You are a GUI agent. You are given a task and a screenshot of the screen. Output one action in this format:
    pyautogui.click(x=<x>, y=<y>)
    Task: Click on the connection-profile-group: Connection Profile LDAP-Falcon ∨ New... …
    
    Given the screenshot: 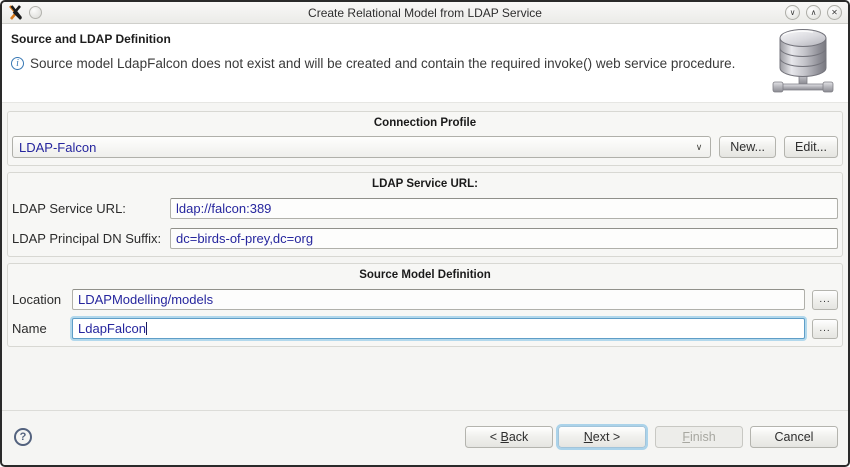 What is the action you would take?
    pyautogui.click(x=425, y=138)
    